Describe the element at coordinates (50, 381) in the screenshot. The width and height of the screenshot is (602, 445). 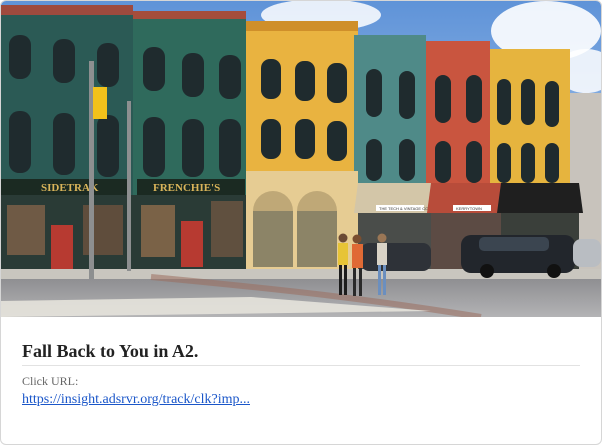
I see `click-url-label: Click URL:` at that location.